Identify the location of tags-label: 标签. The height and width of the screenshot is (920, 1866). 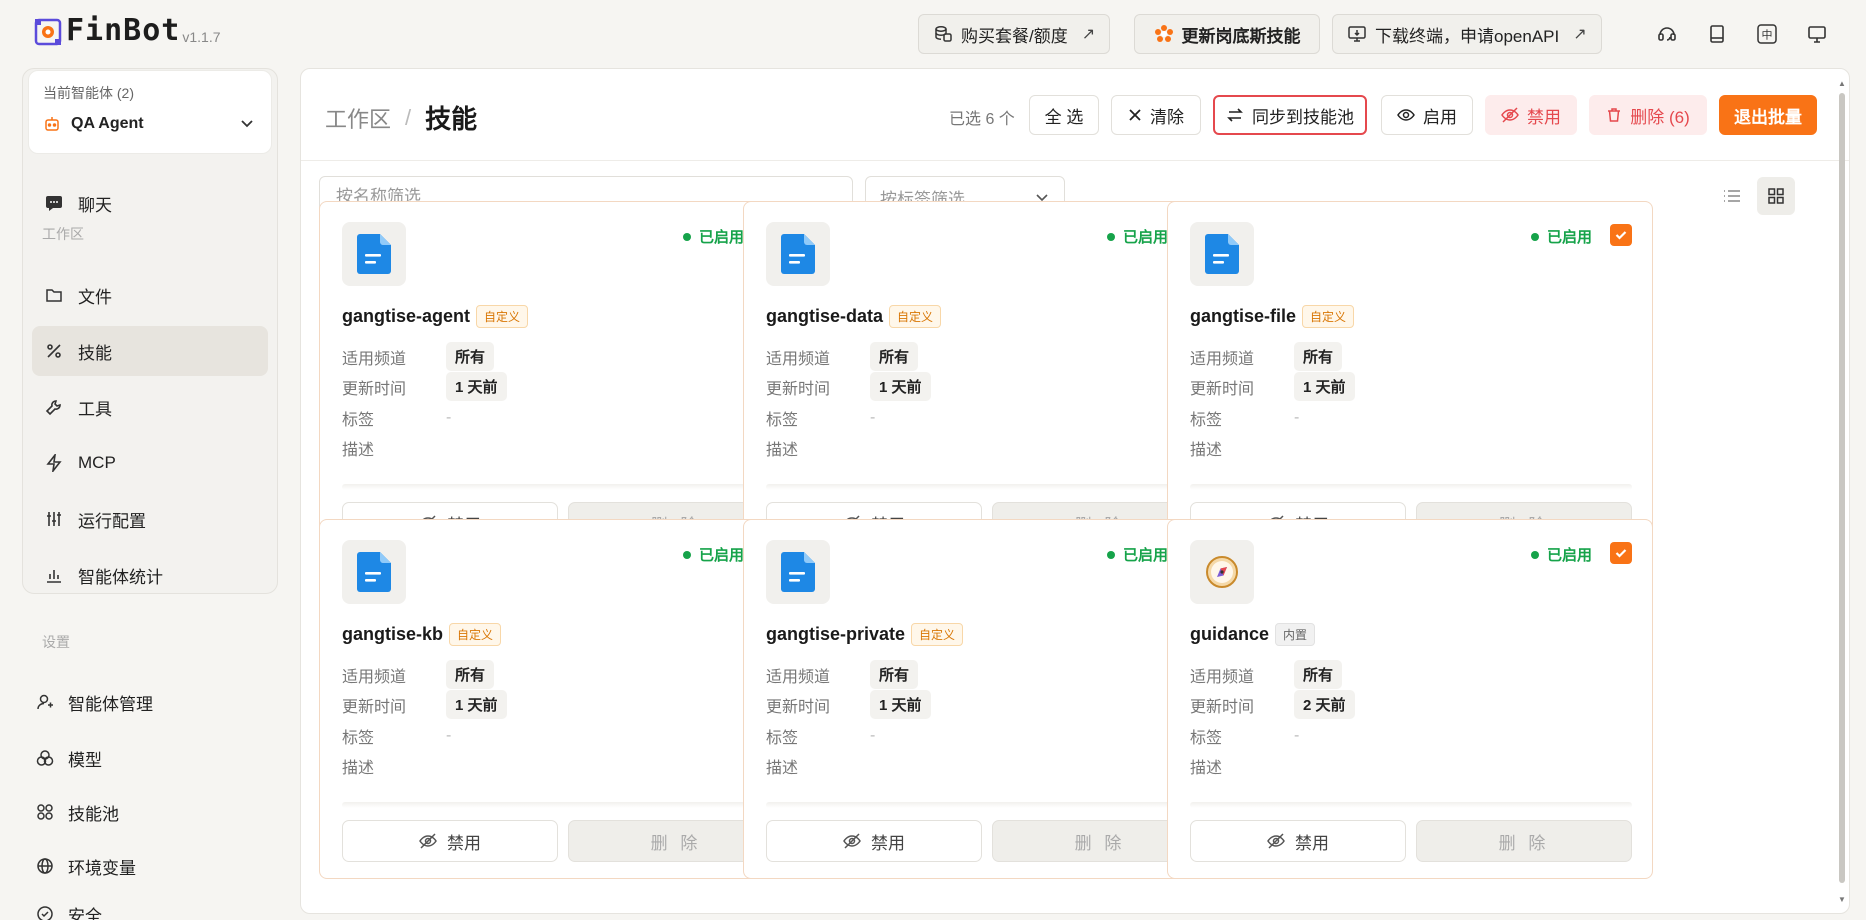
(358, 738).